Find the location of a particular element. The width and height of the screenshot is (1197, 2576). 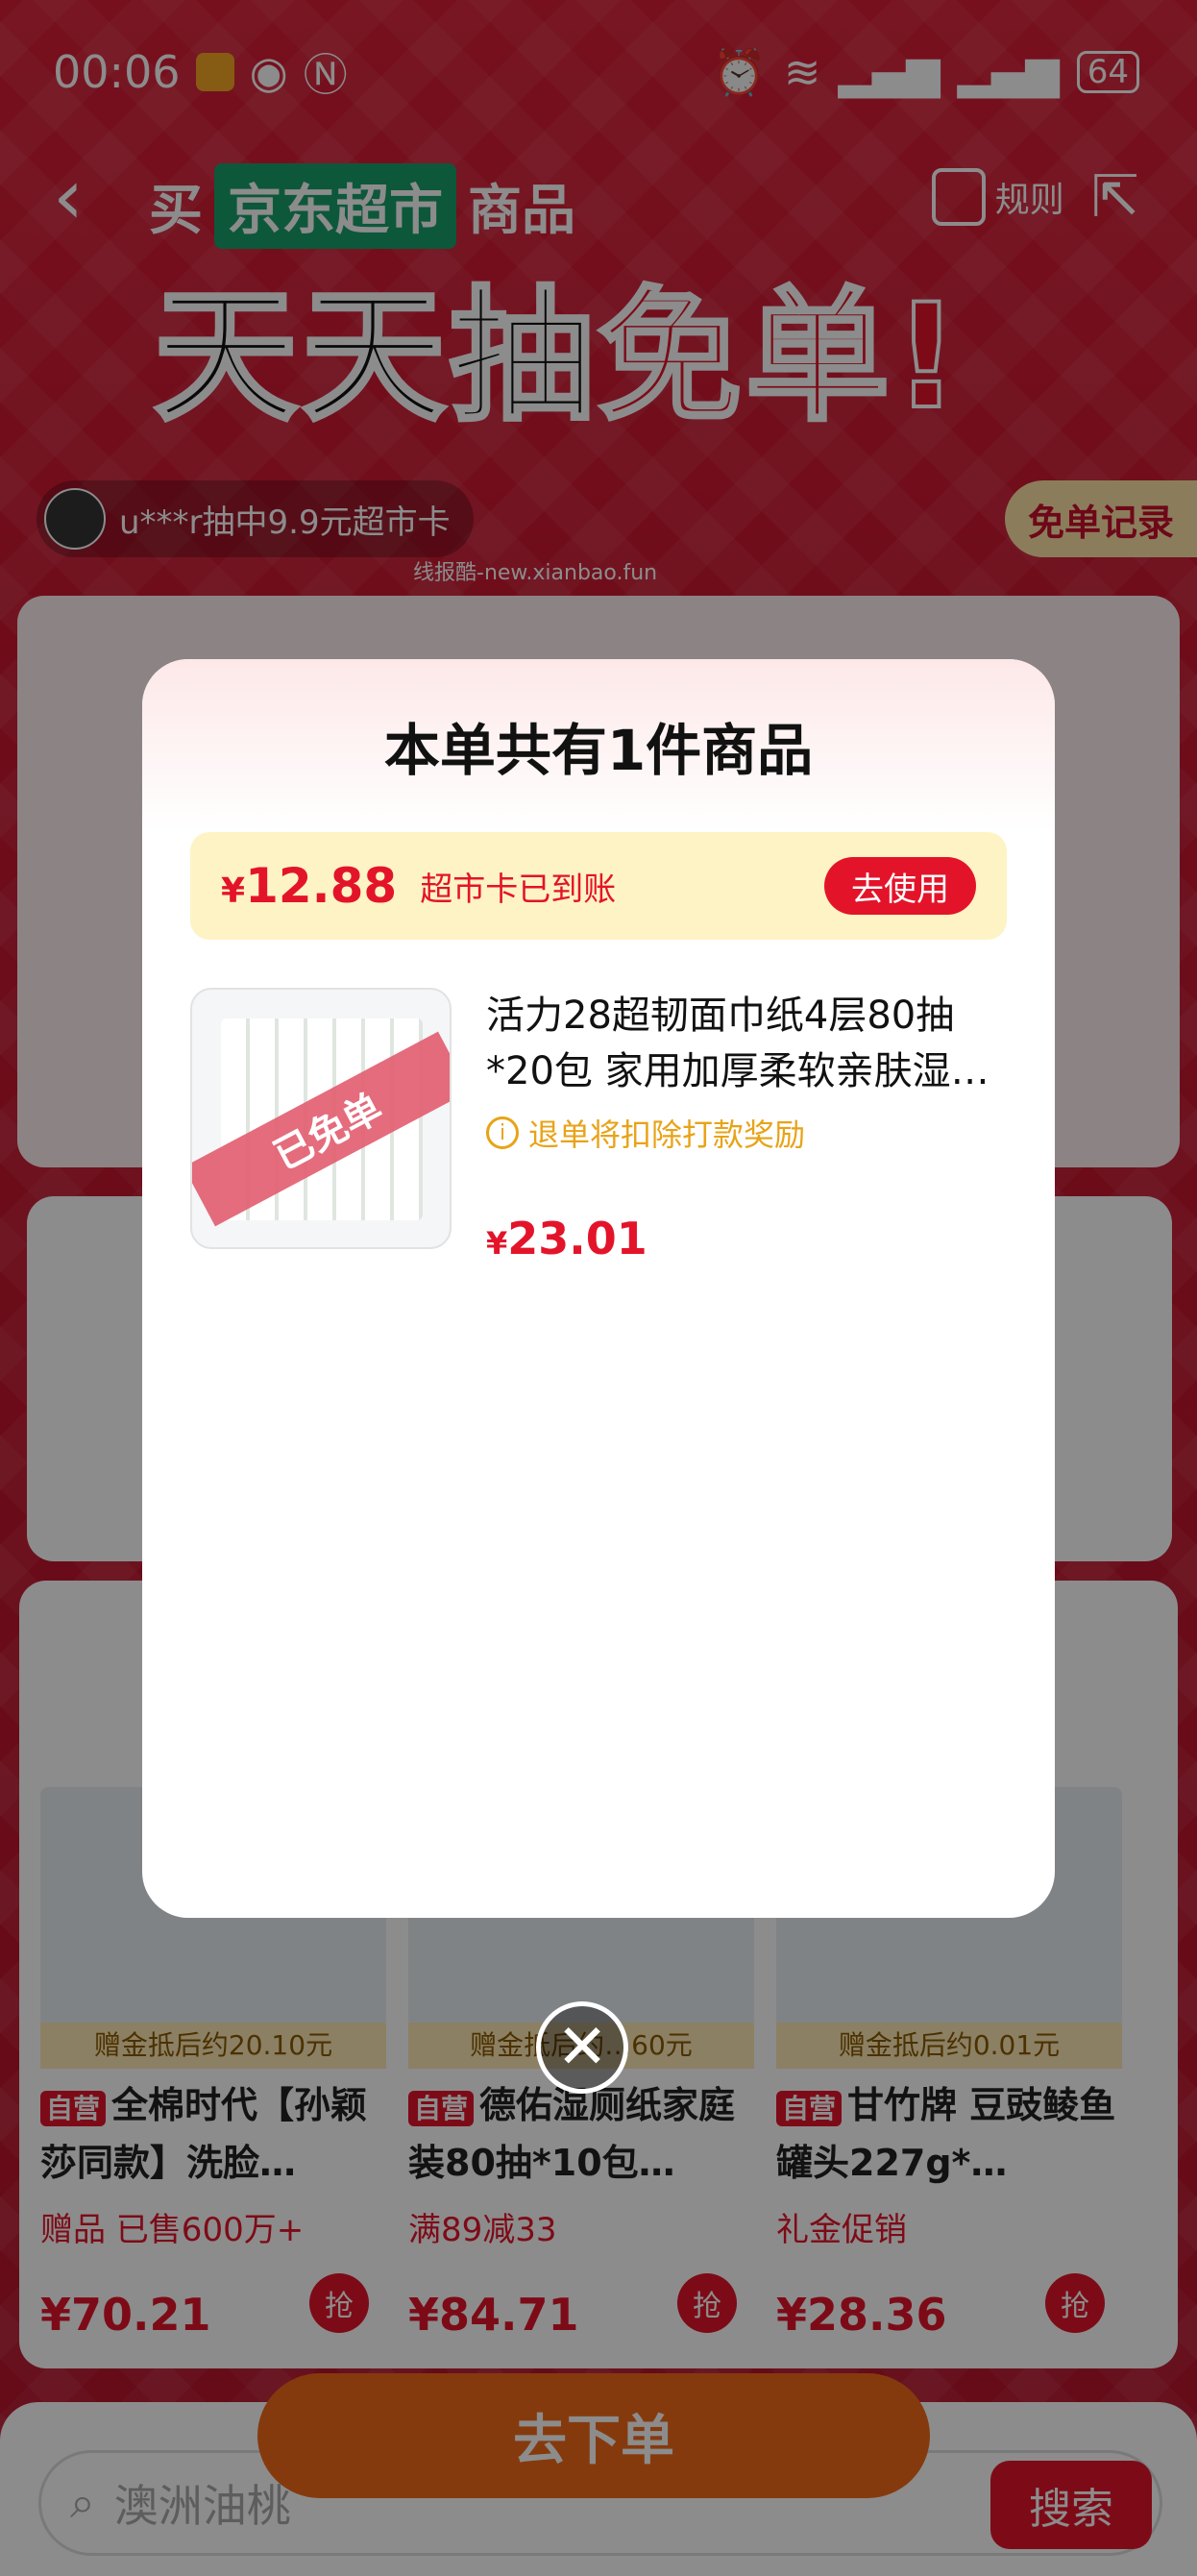

card-credited-banner: ¥12.88 超市卡已到账 去使用 is located at coordinates (598, 886).